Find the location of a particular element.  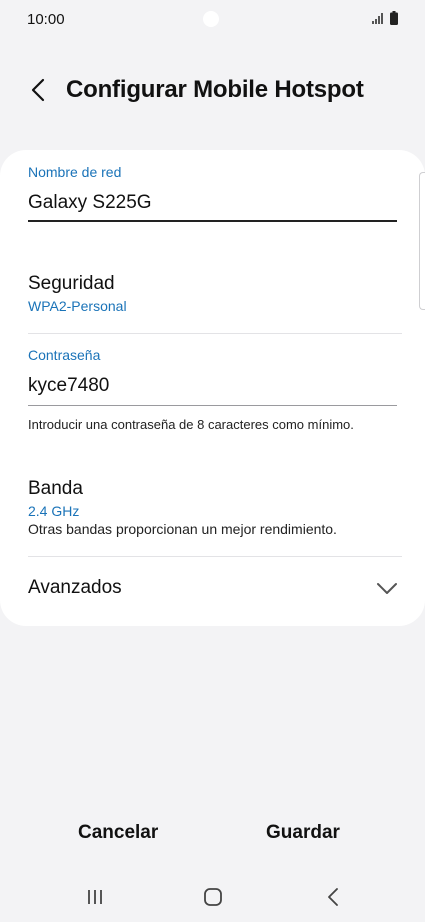

page-title: Configurar Mobile Hotspot is located at coordinates (215, 89).